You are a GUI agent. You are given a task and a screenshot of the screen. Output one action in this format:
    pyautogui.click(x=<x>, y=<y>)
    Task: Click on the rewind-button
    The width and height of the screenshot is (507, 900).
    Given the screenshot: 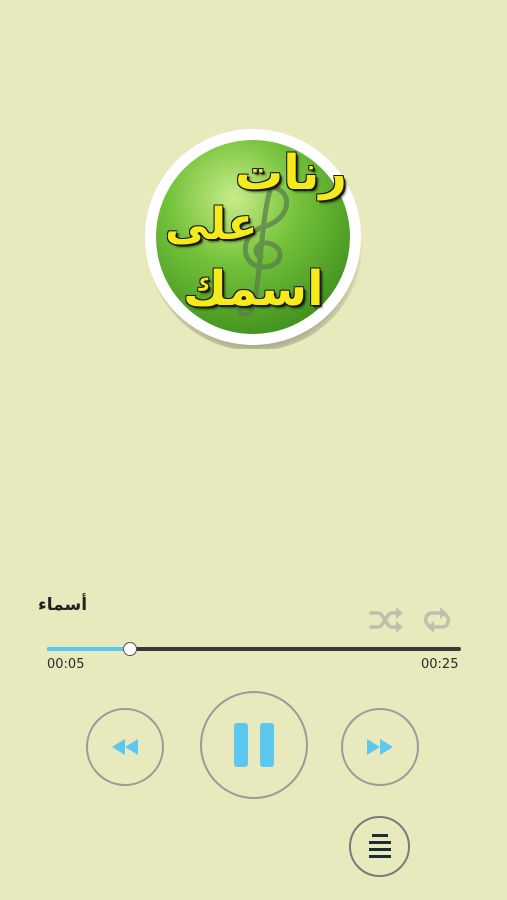 What is the action you would take?
    pyautogui.click(x=125, y=747)
    